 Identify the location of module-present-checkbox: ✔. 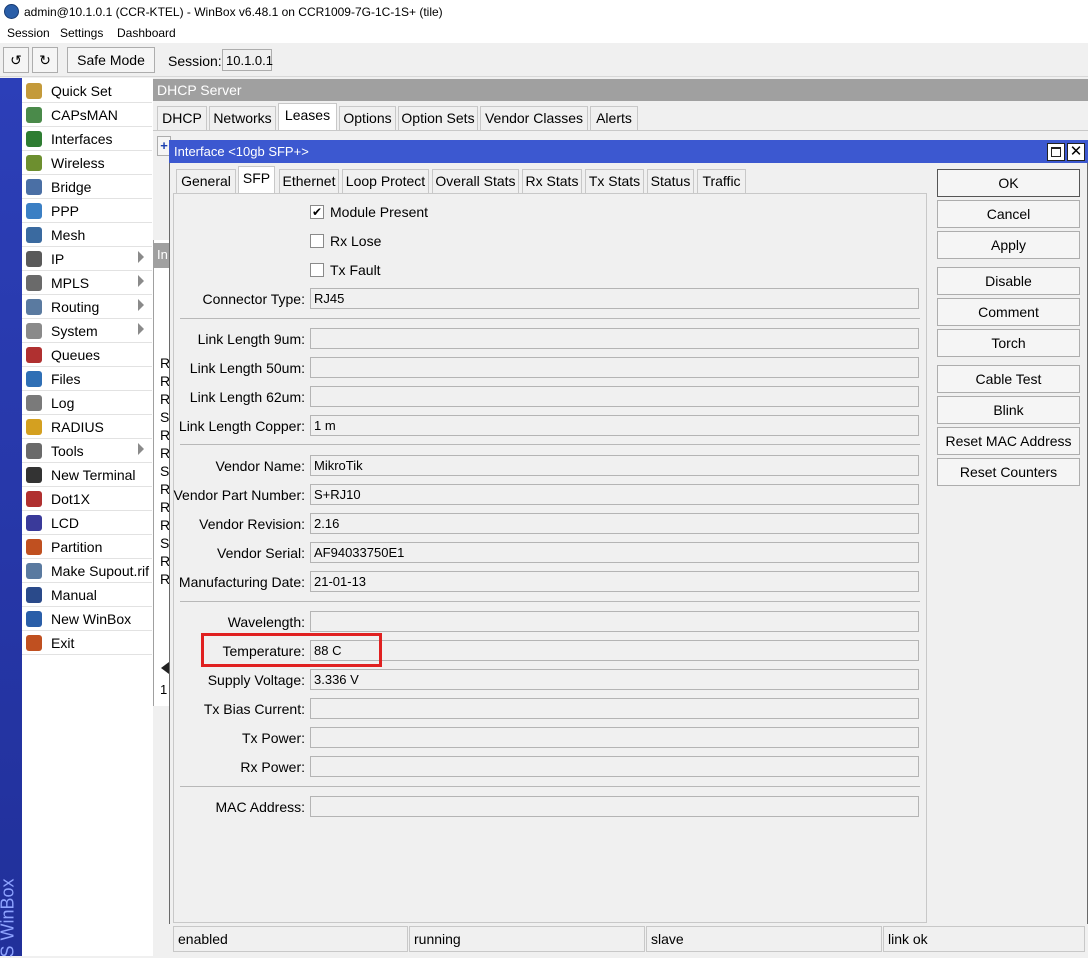
(317, 212).